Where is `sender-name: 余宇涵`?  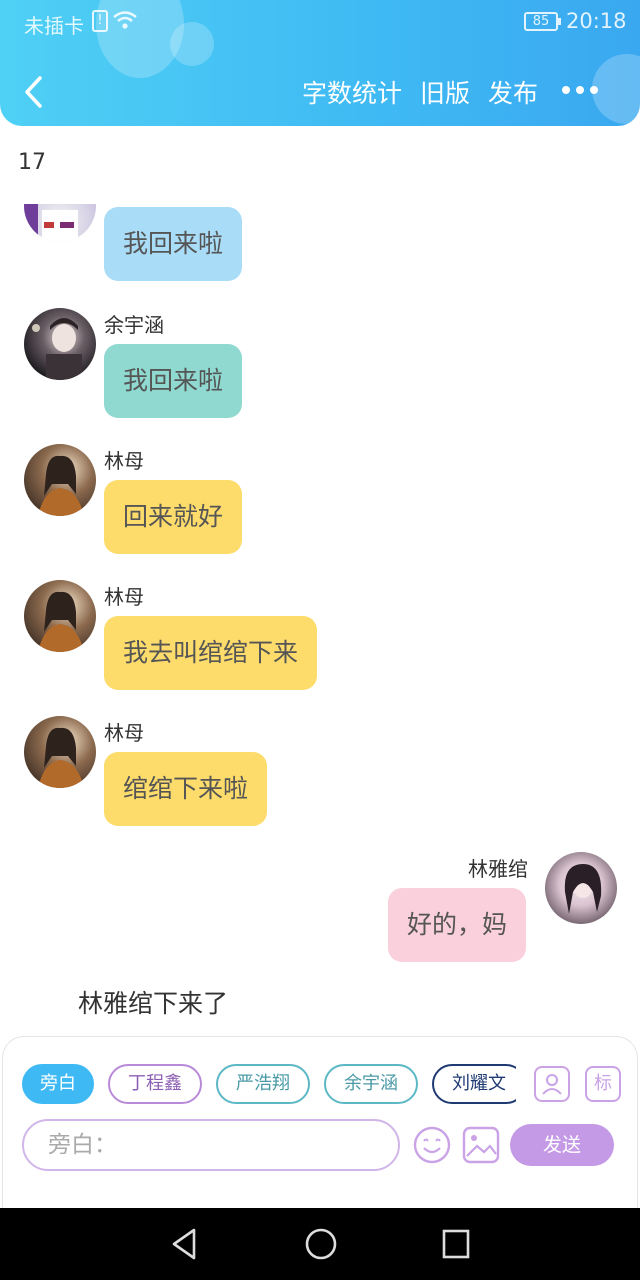
sender-name: 余宇涵 is located at coordinates (134, 325).